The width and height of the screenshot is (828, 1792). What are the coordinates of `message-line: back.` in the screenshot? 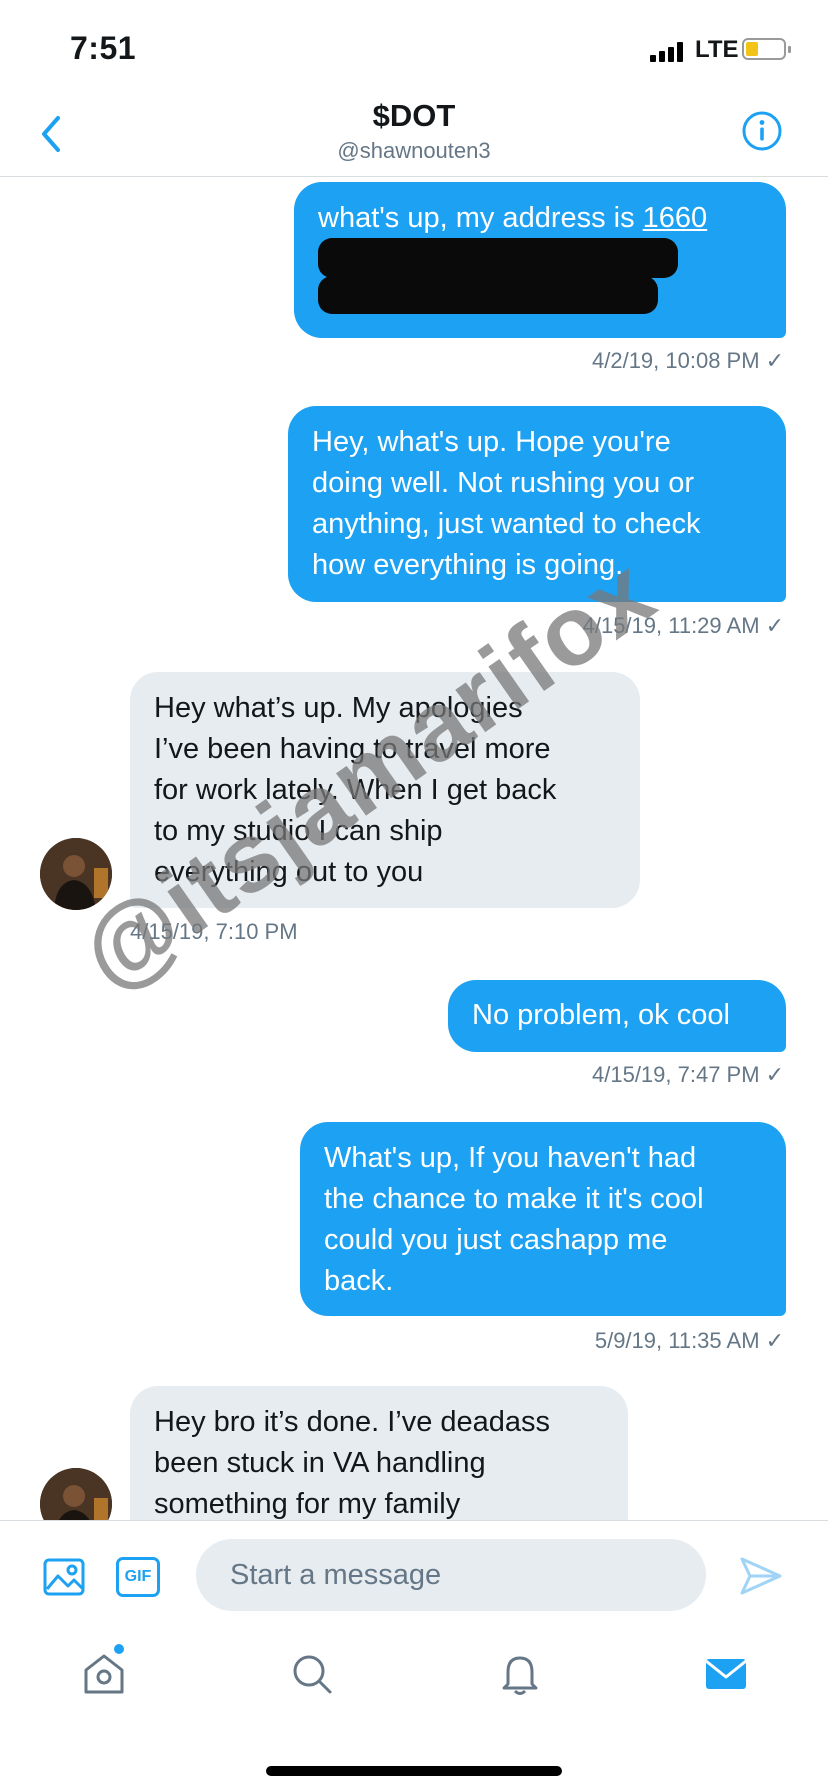 It's located at (359, 1281).